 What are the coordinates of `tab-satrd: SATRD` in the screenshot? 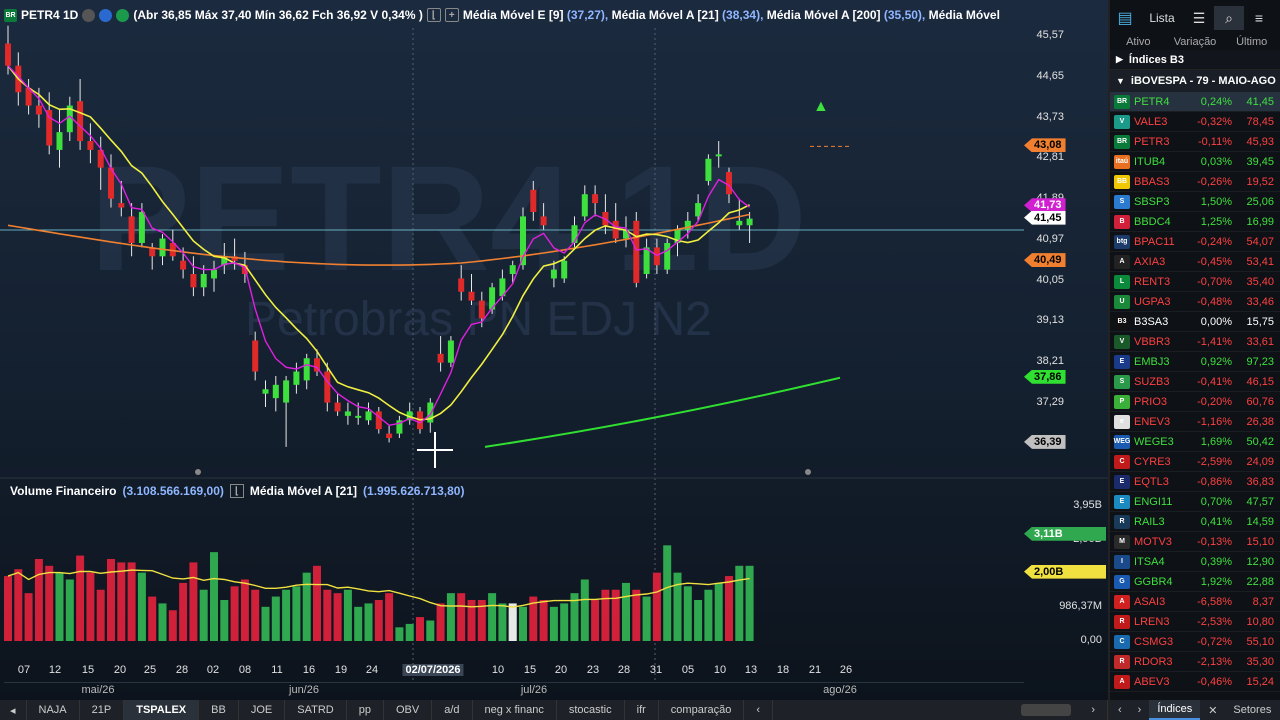 It's located at (316, 710).